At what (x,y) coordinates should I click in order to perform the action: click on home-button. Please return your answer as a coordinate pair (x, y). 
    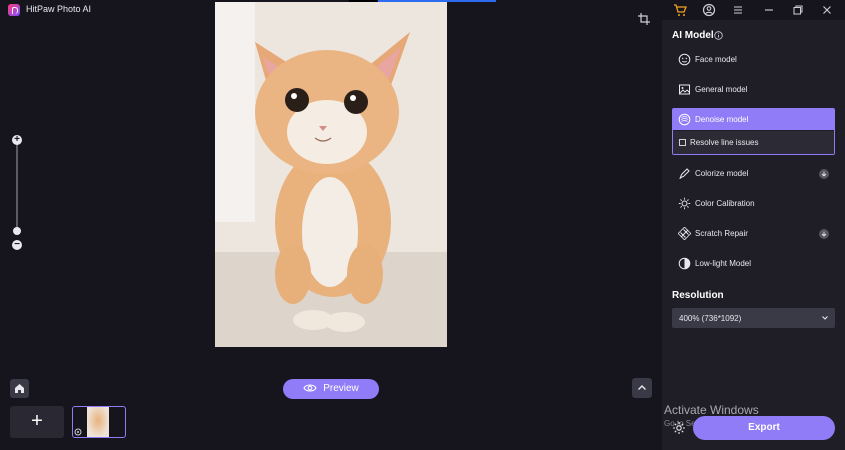
    Looking at the image, I should click on (19, 388).